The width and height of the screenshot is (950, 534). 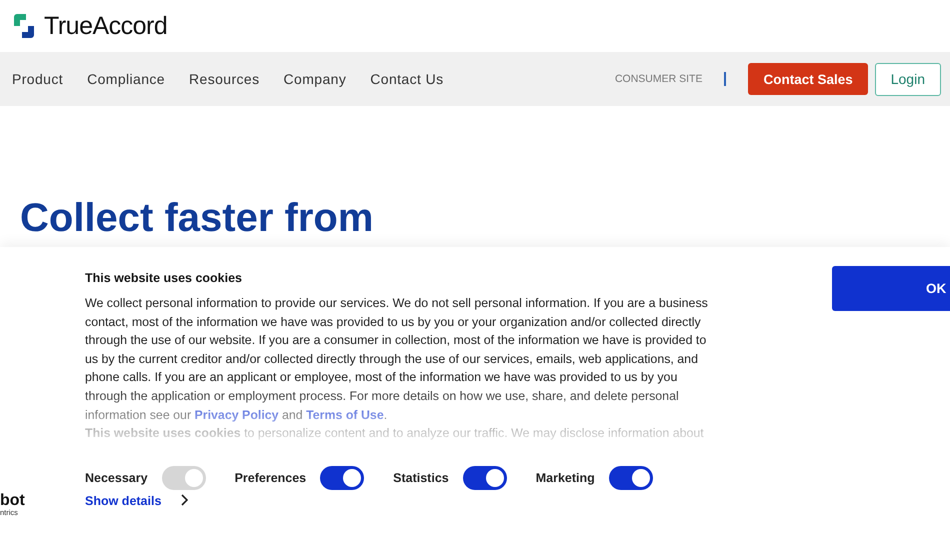 What do you see at coordinates (224, 79) in the screenshot?
I see `nav-link: Resources` at bounding box center [224, 79].